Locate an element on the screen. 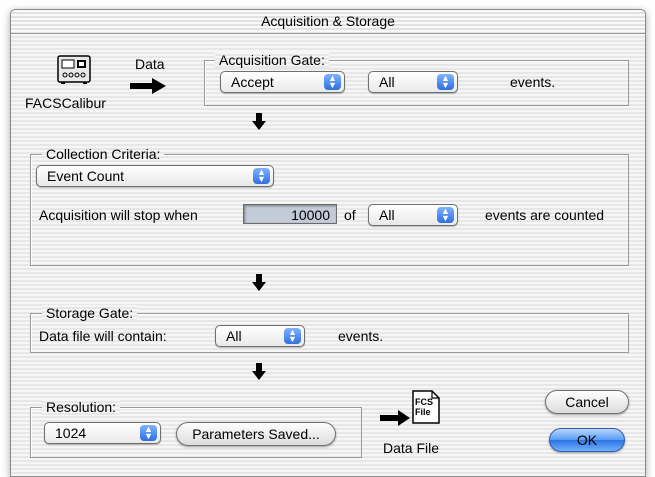 The image size is (655, 477). collection-suffix: events are counted is located at coordinates (545, 215).